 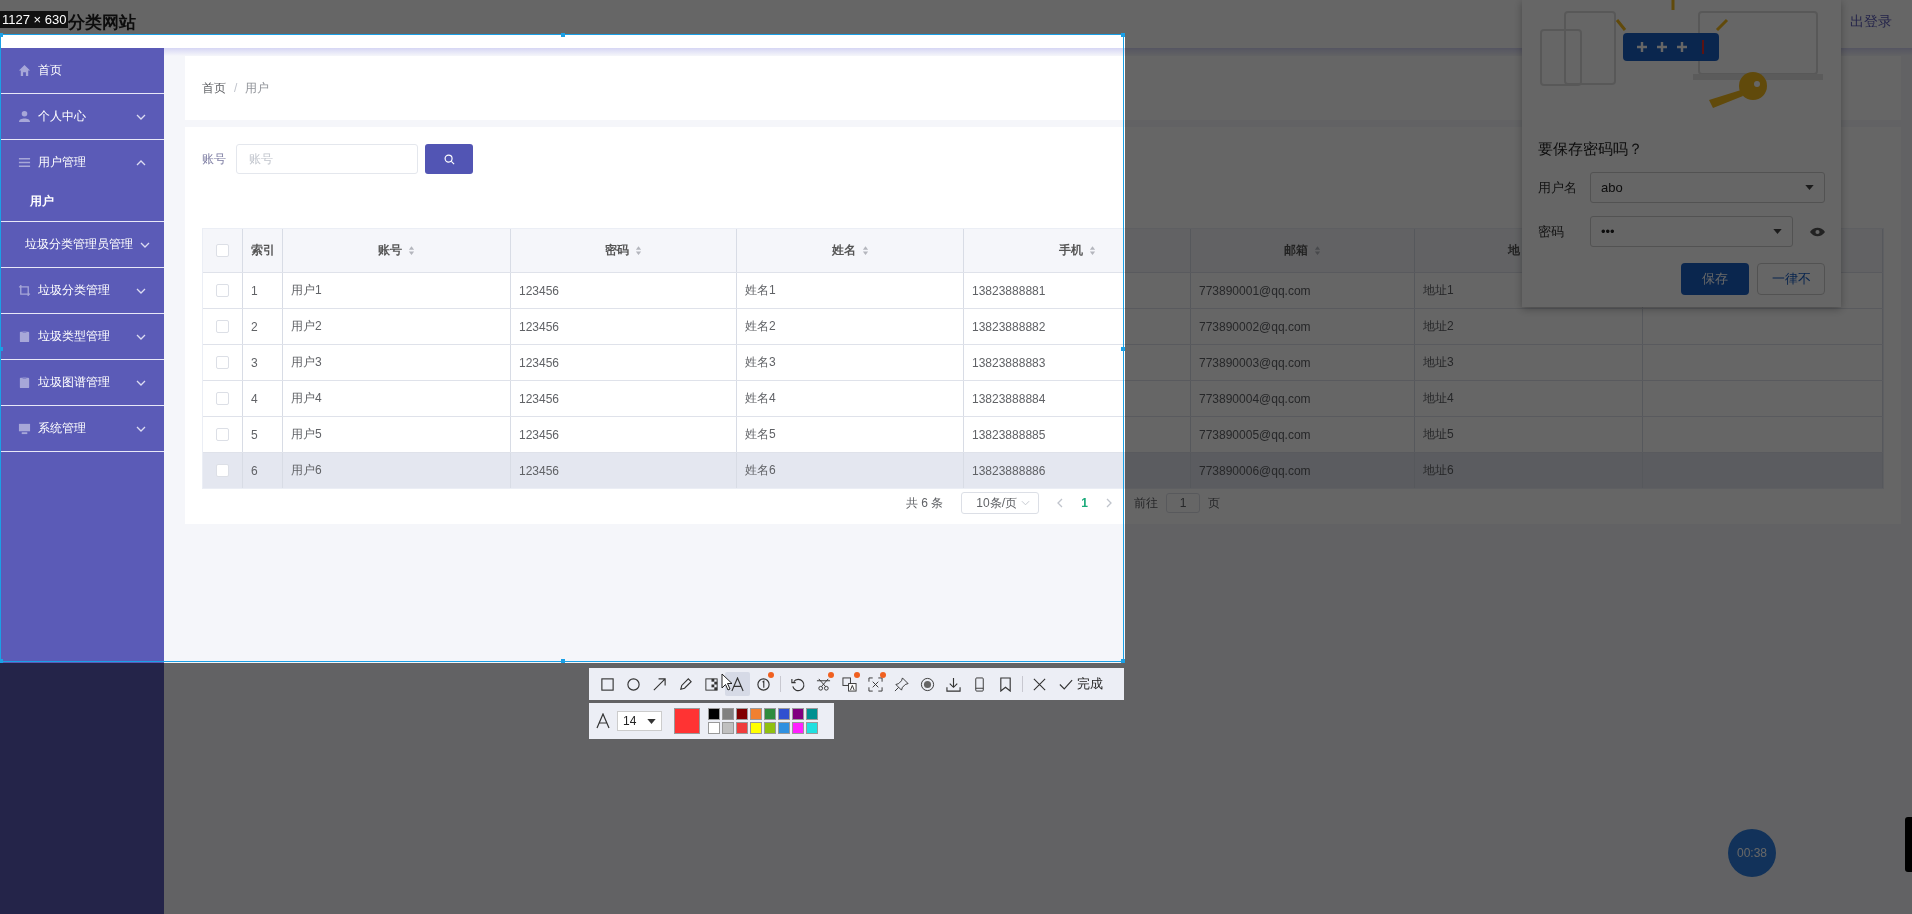 I want to click on eye-icon, so click(x=1817, y=231).